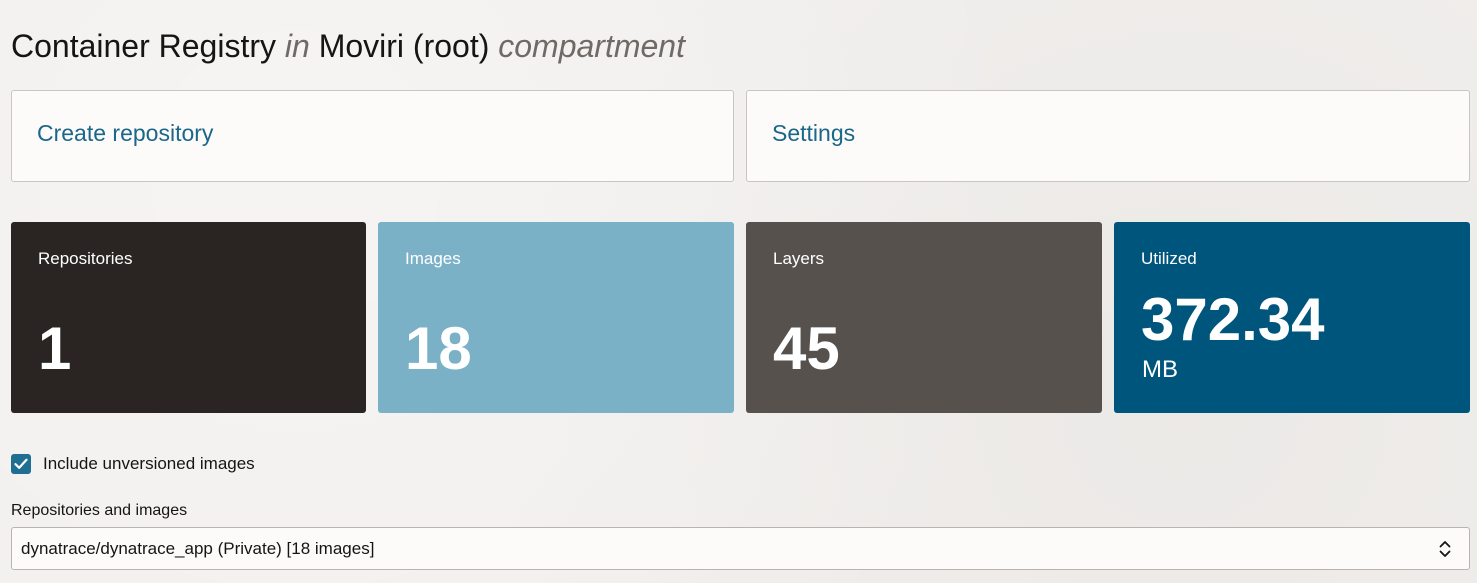 The image size is (1477, 583). I want to click on include-unversioned-row: Include unversioned images, so click(133, 464).